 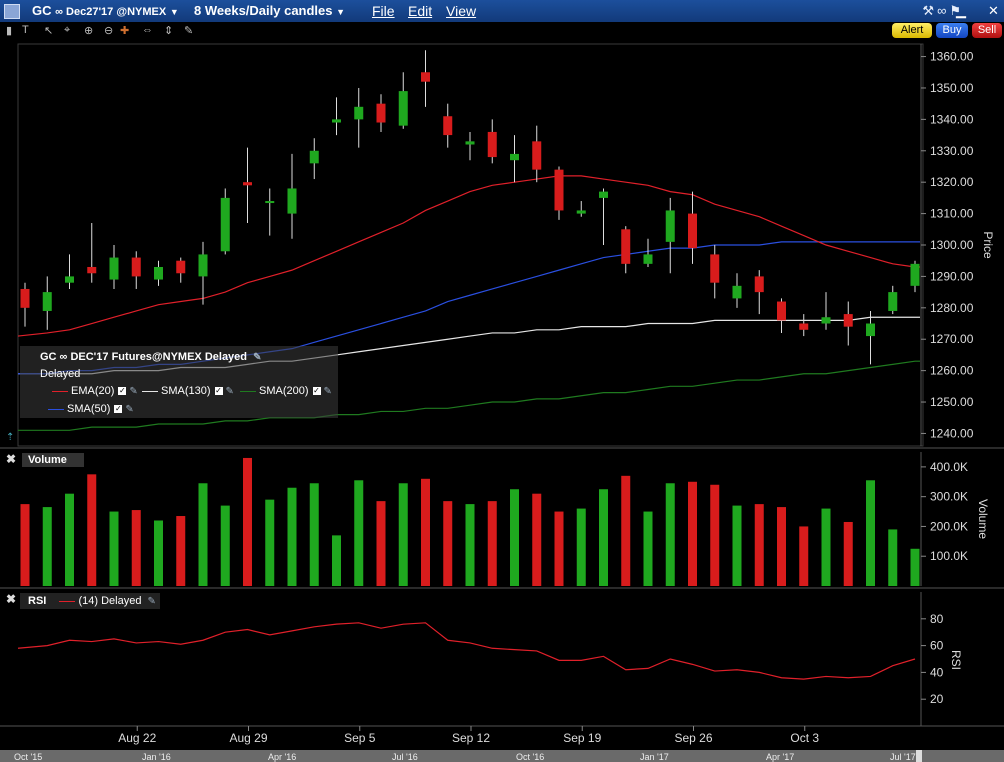 What do you see at coordinates (937, 646) in the screenshot?
I see `rsi-tick-label: 60` at bounding box center [937, 646].